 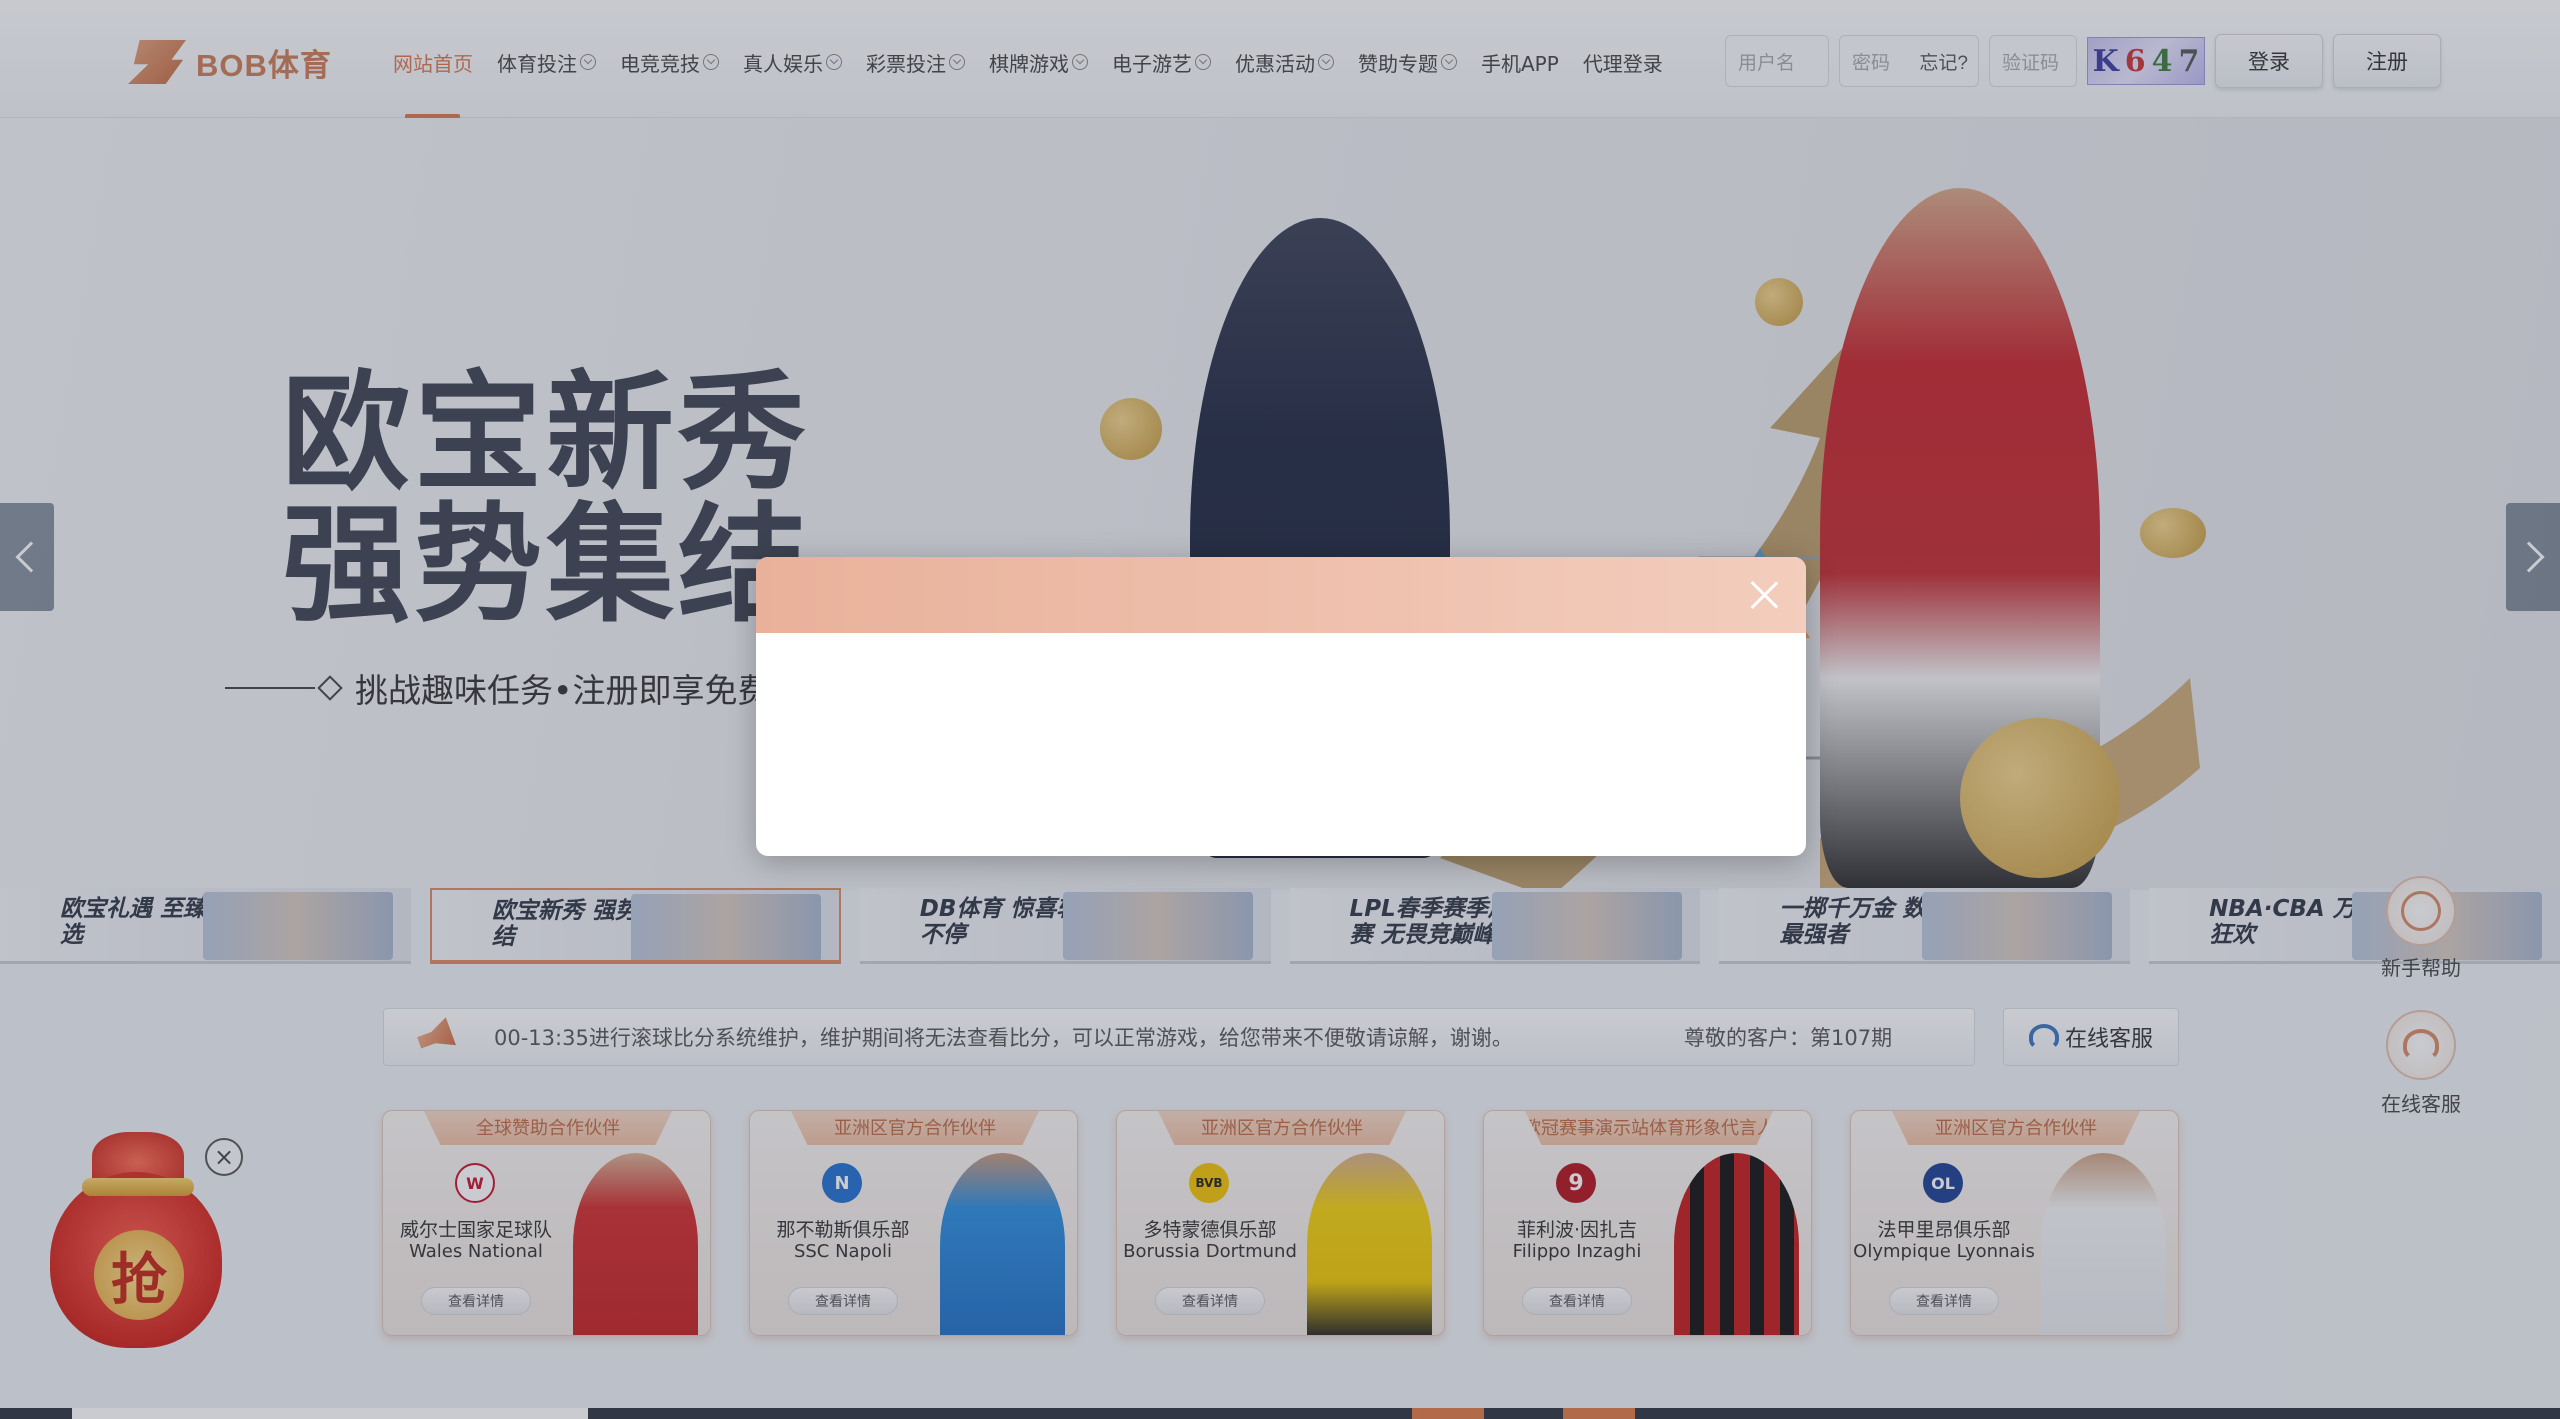 What do you see at coordinates (1281, 595) in the screenshot?
I see `popup-header` at bounding box center [1281, 595].